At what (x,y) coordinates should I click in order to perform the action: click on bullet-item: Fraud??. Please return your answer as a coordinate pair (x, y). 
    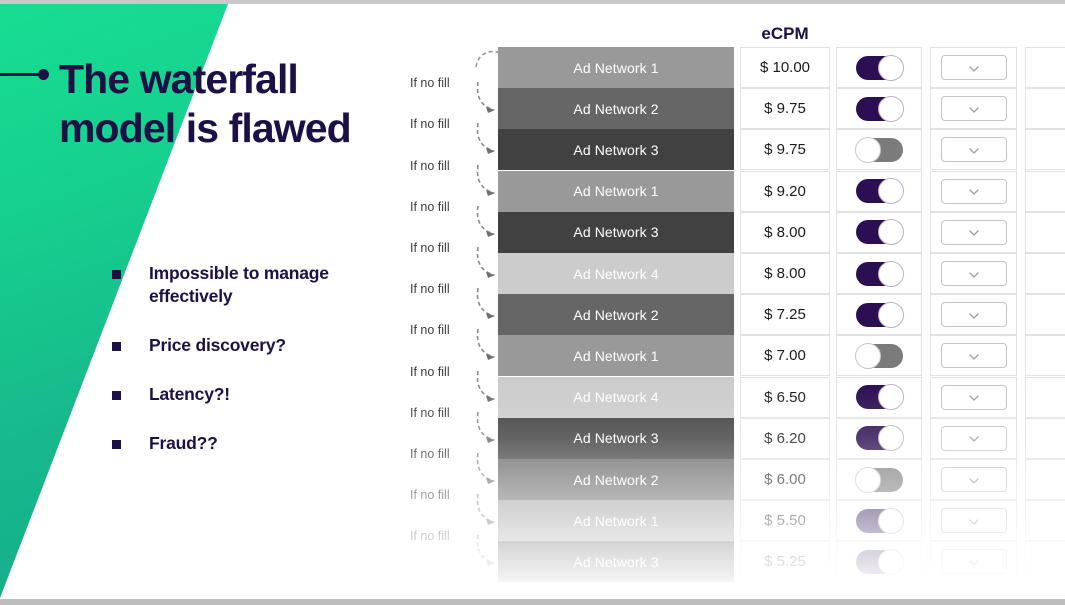
    Looking at the image, I should click on (254, 443).